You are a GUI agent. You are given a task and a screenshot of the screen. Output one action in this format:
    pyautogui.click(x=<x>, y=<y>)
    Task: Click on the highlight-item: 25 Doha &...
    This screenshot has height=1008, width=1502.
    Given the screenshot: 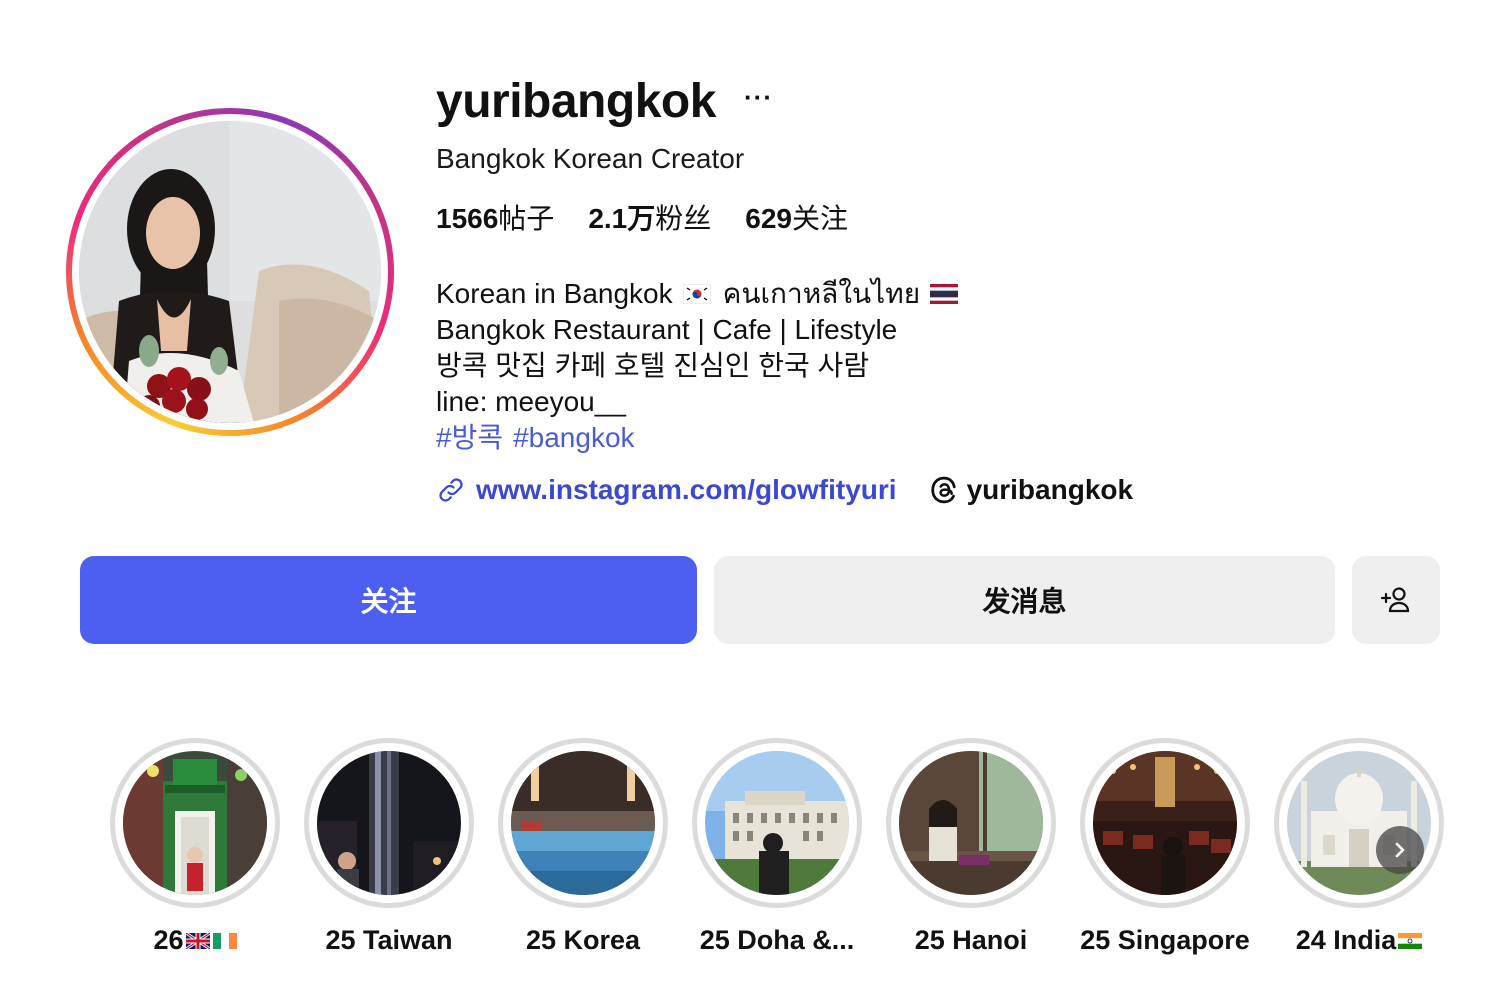 What is the action you would take?
    pyautogui.click(x=777, y=847)
    